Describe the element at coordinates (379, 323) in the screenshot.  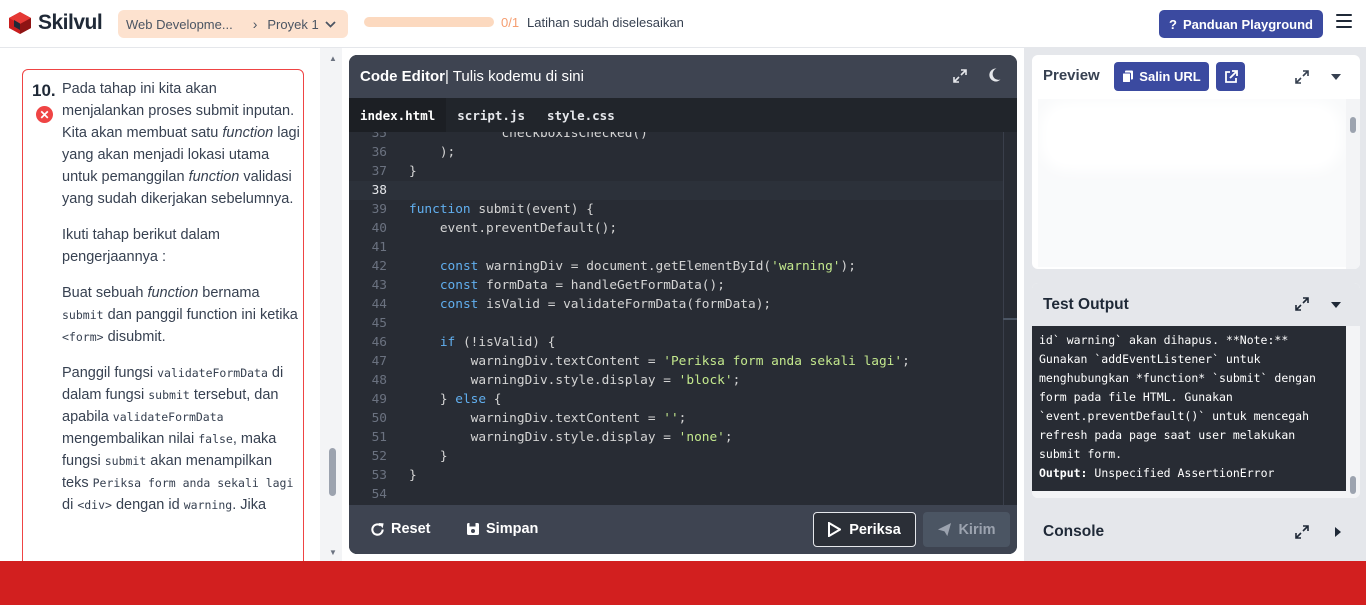
I see `line-number: 45` at that location.